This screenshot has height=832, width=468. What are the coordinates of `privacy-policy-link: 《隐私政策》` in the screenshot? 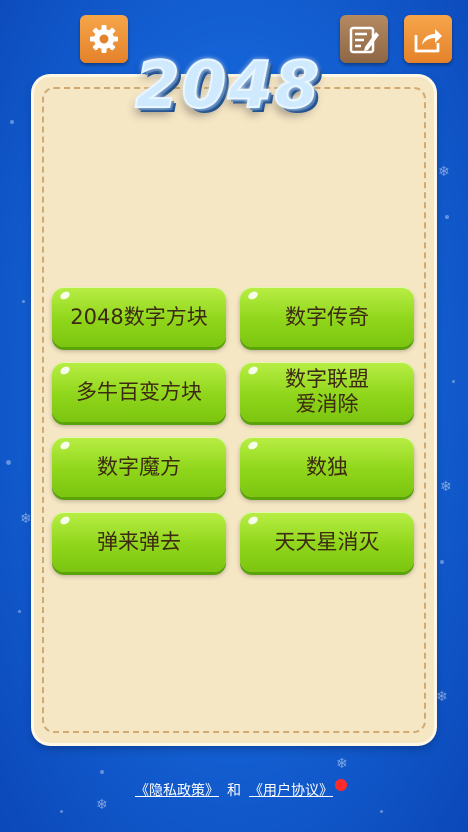 It's located at (177, 791).